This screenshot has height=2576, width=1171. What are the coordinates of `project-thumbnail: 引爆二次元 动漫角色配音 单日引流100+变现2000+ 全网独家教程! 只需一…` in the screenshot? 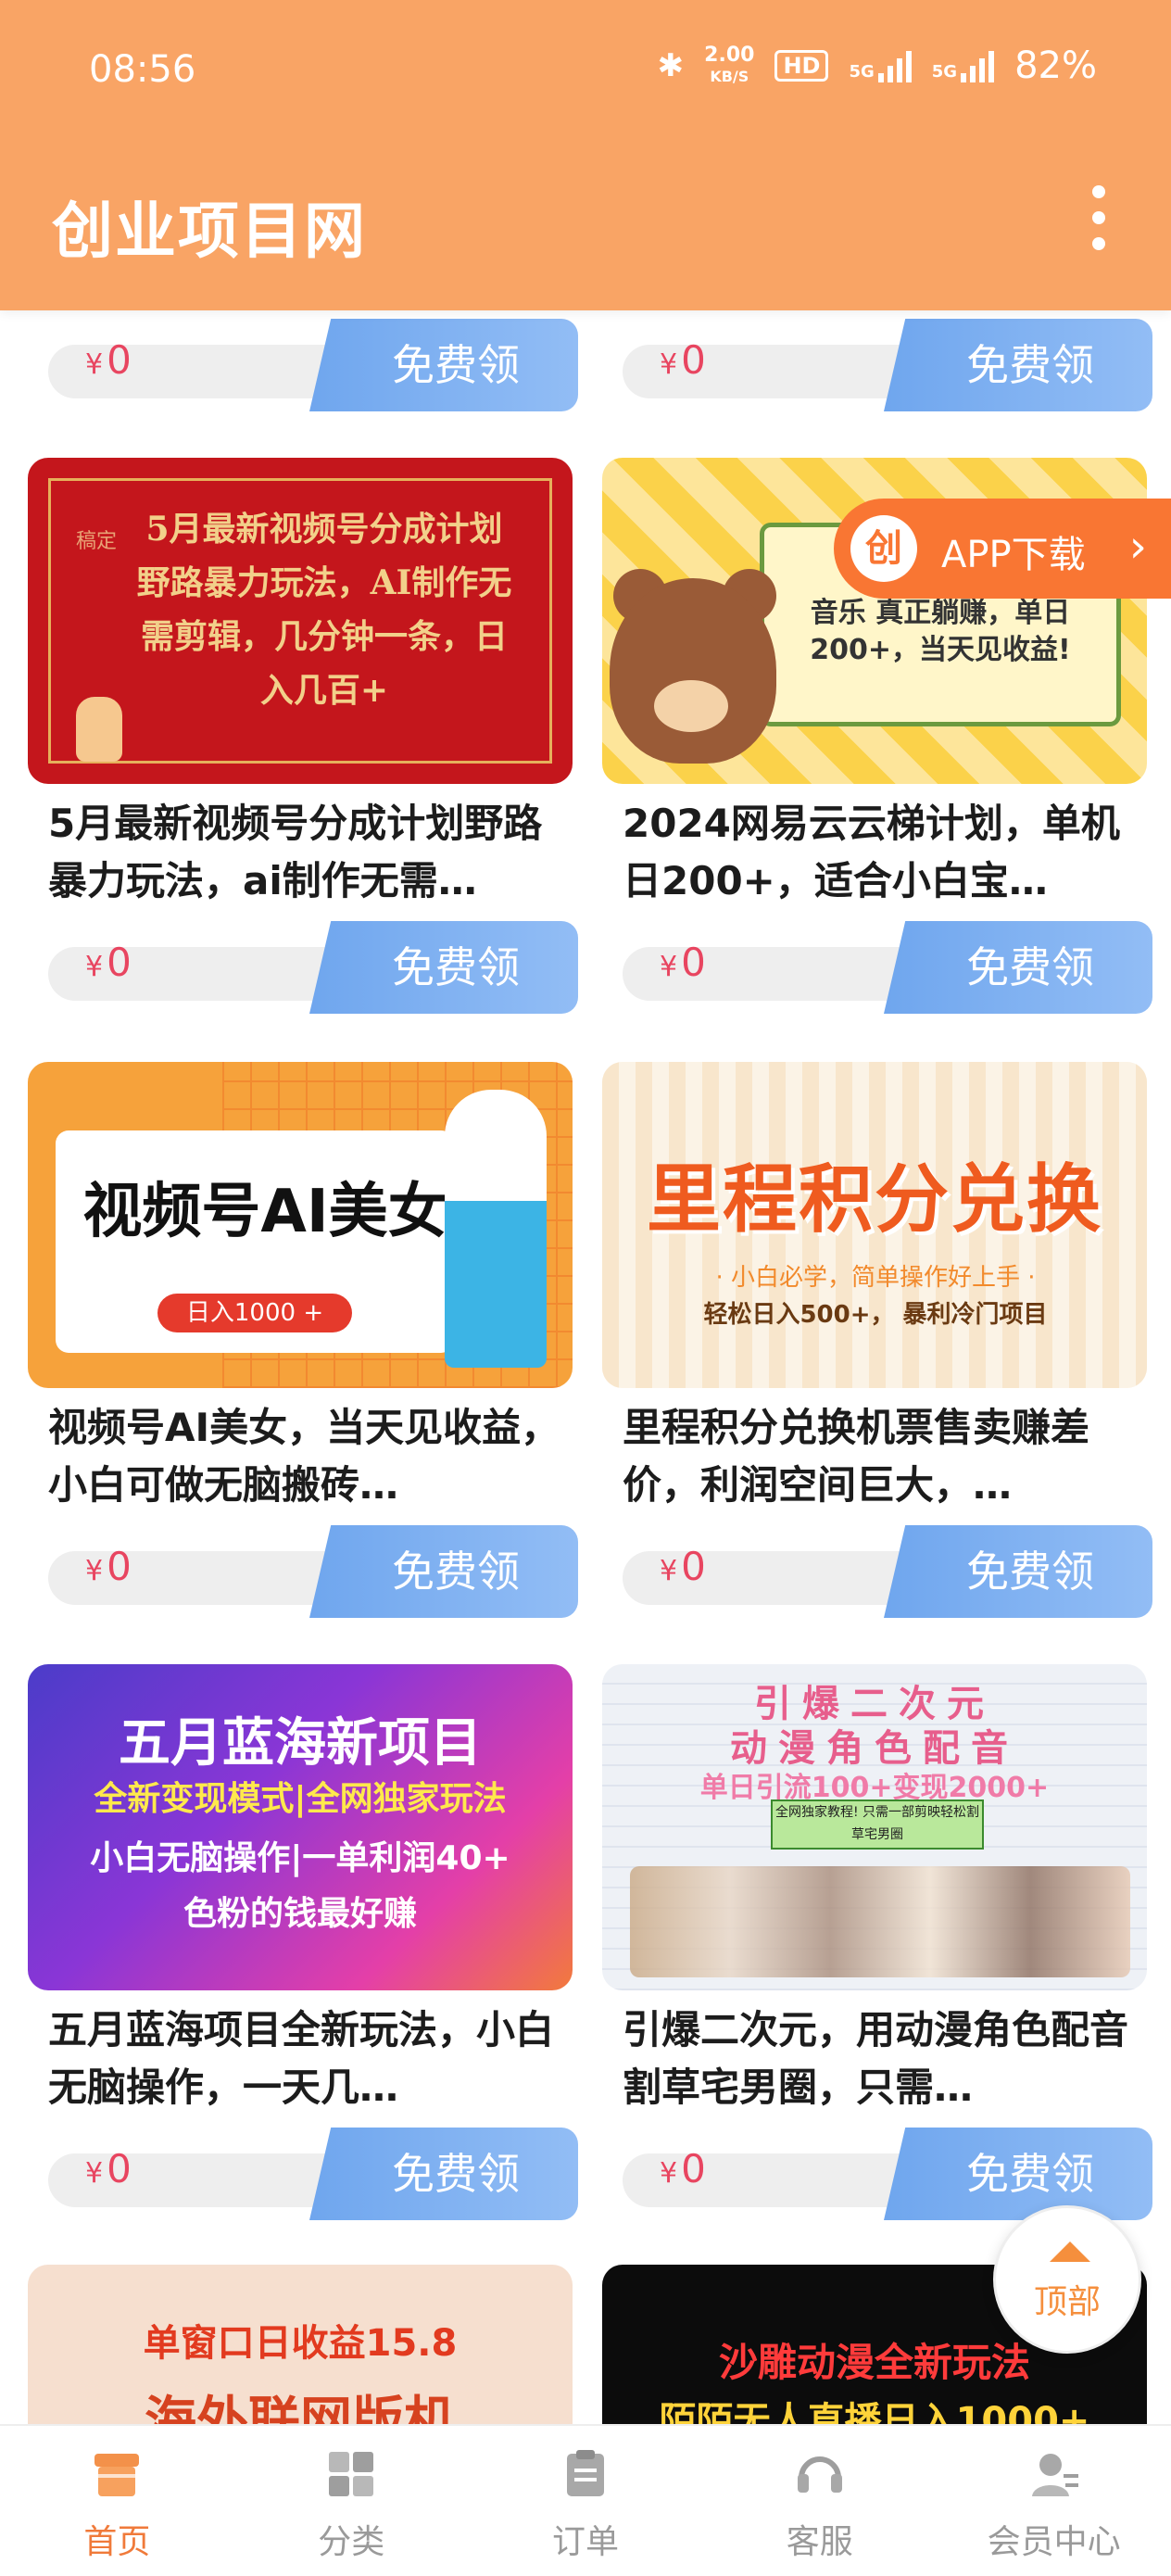 It's located at (875, 1827).